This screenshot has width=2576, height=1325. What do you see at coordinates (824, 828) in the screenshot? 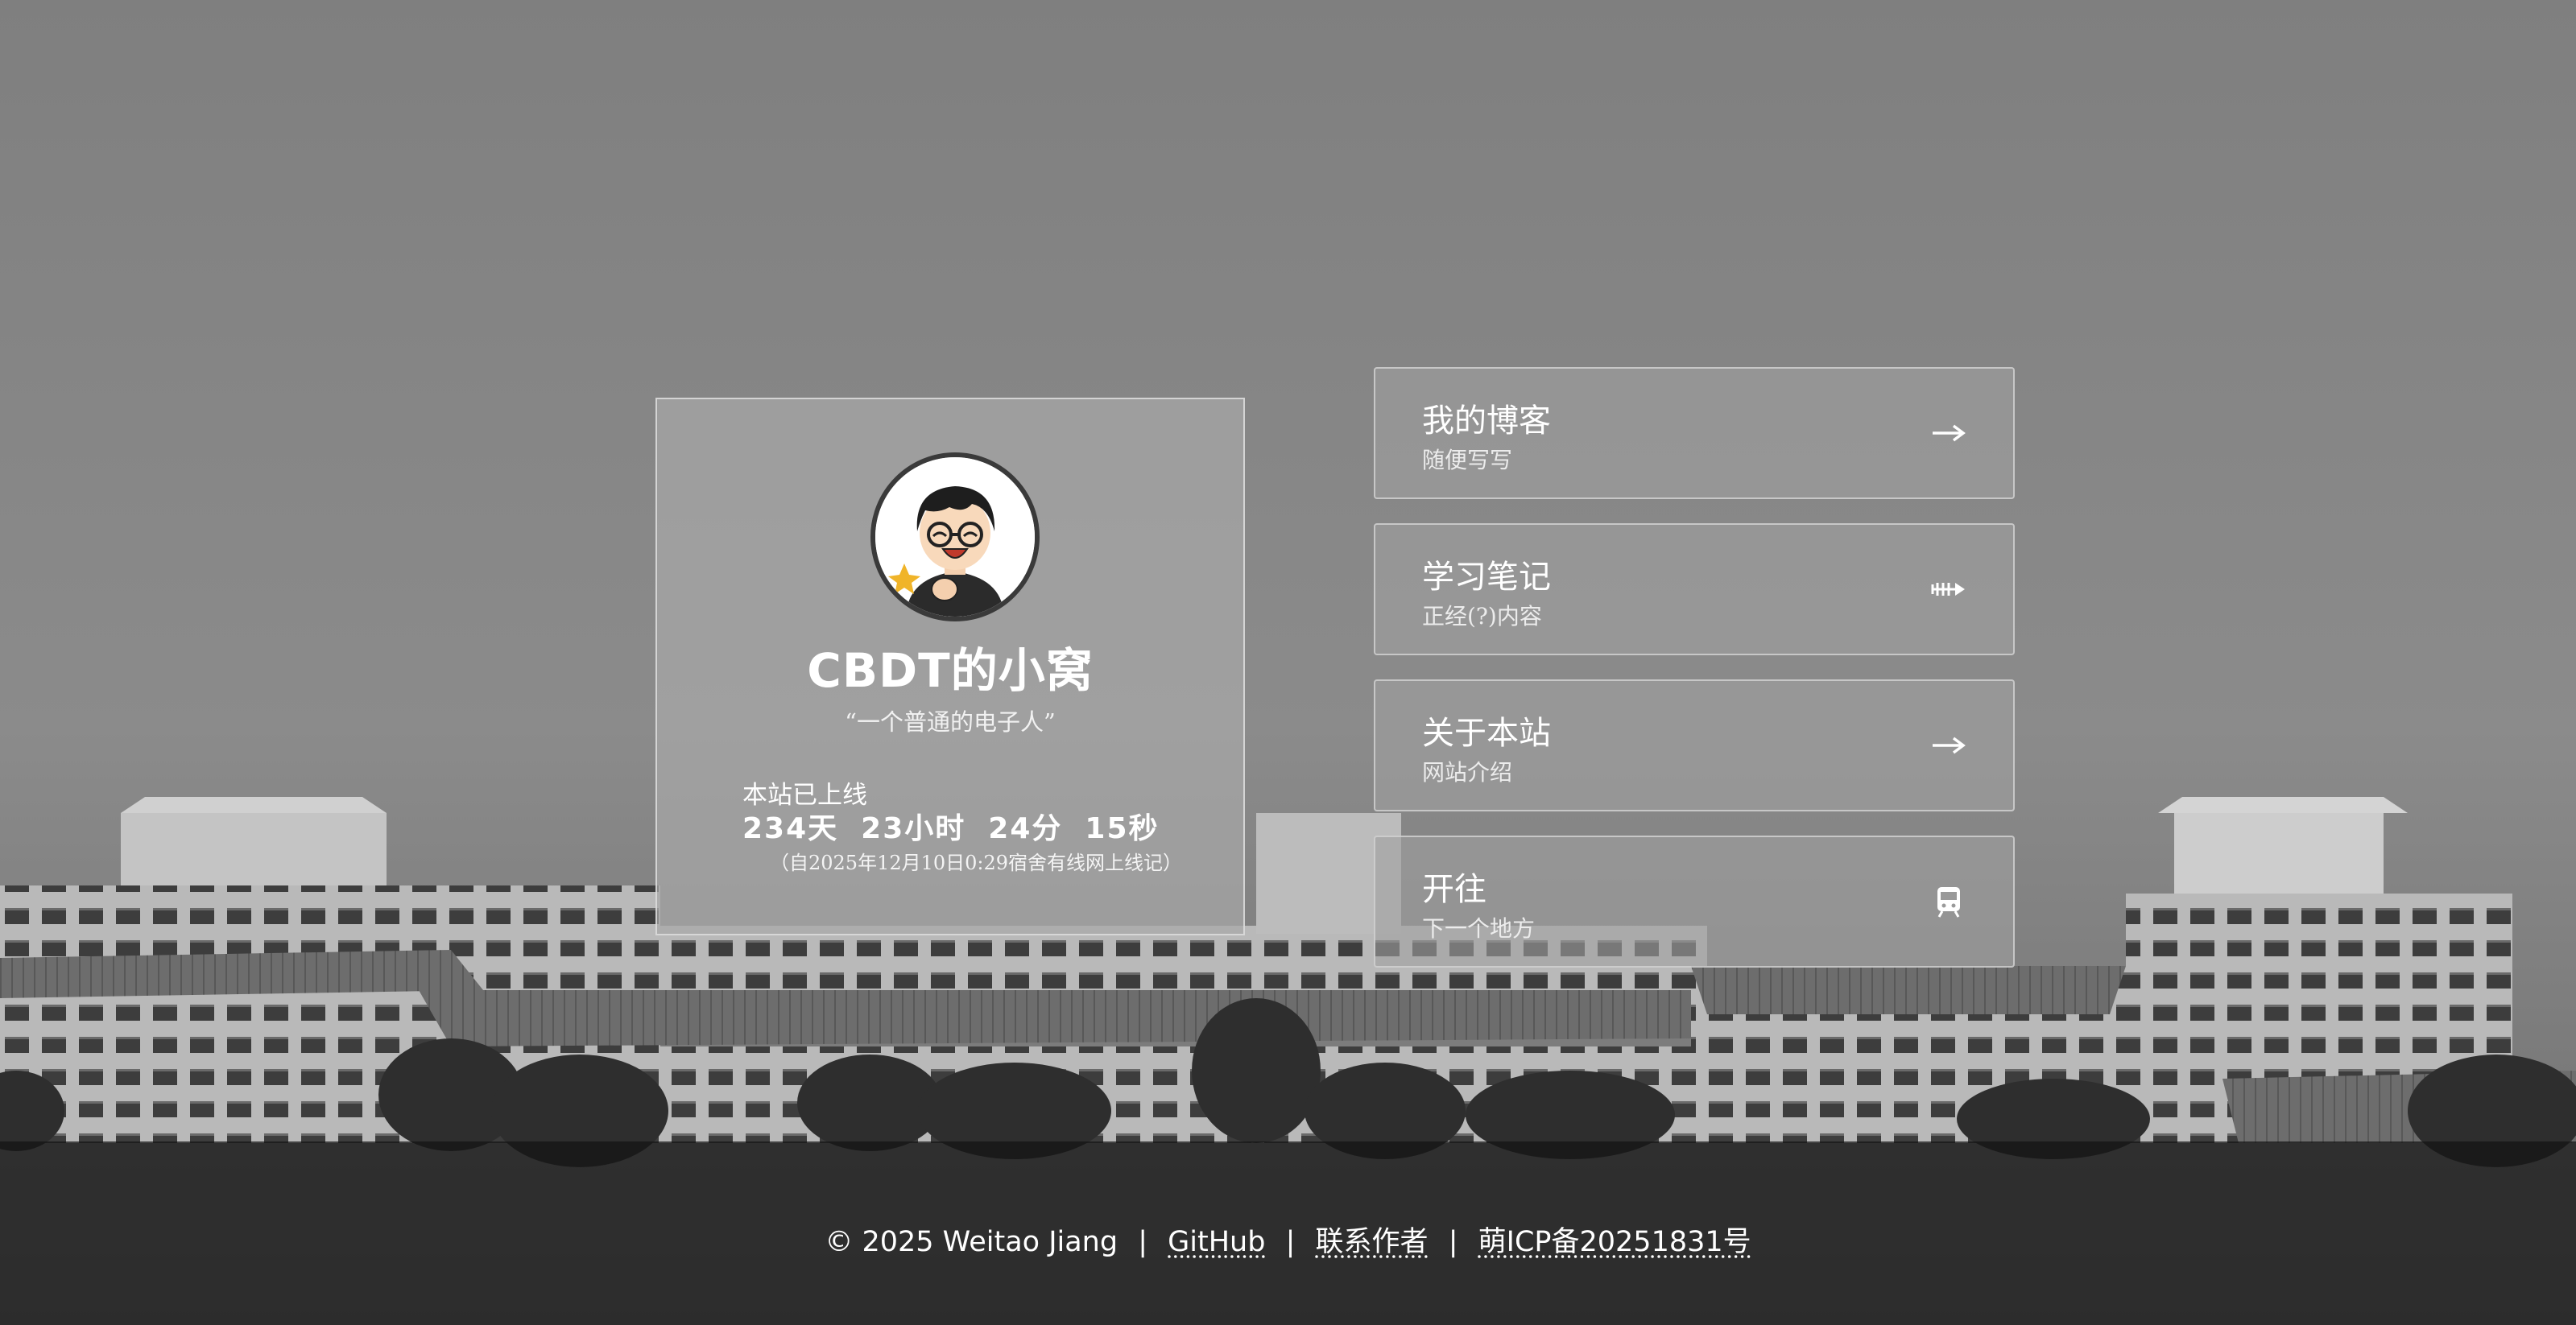
I see `uptime-days-unit: 天` at bounding box center [824, 828].